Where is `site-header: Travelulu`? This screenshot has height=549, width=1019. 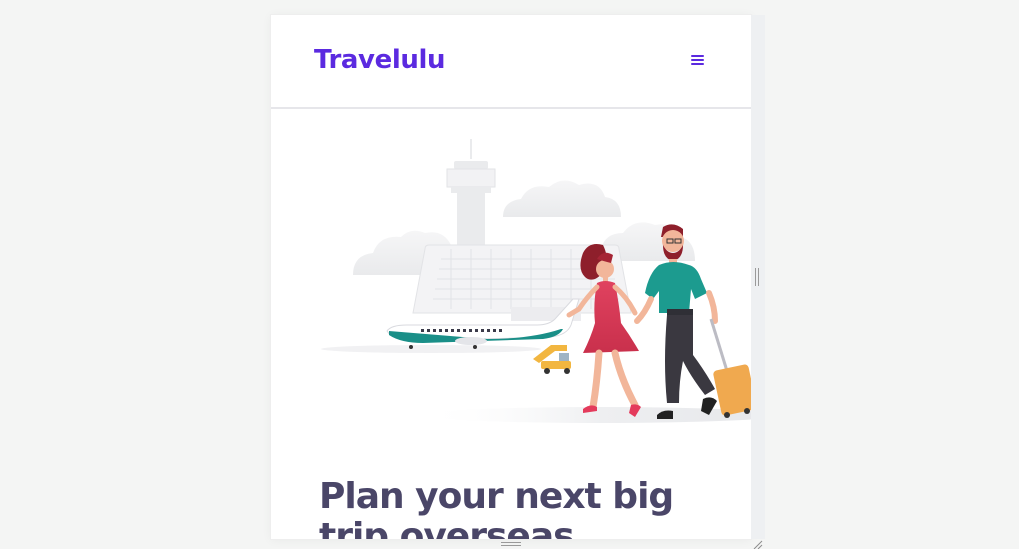 site-header: Travelulu is located at coordinates (511, 62).